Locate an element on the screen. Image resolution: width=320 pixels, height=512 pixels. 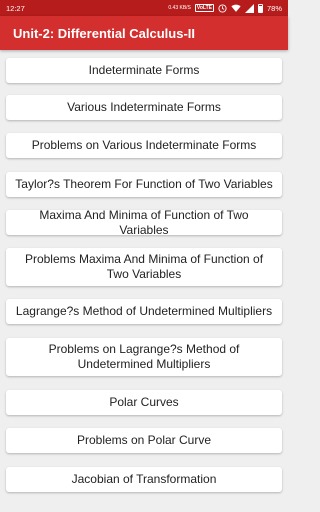
page-title: Unit-2: Differential Calculus-II is located at coordinates (104, 33).